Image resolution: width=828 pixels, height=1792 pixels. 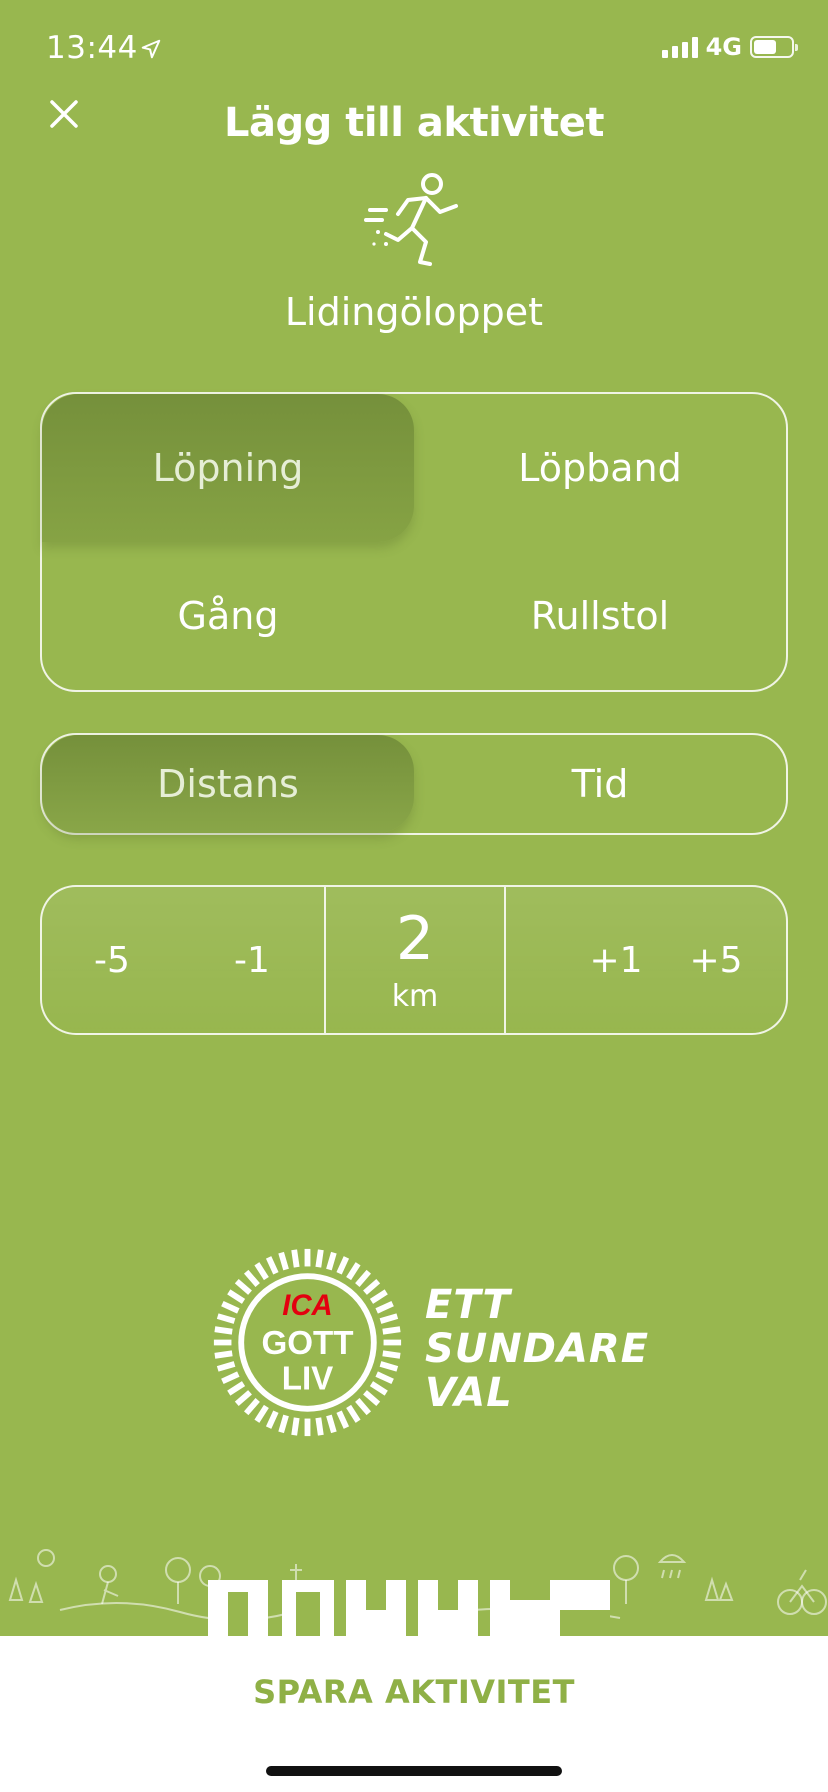 I want to click on tagline-line: SUNDARE, so click(x=537, y=1349).